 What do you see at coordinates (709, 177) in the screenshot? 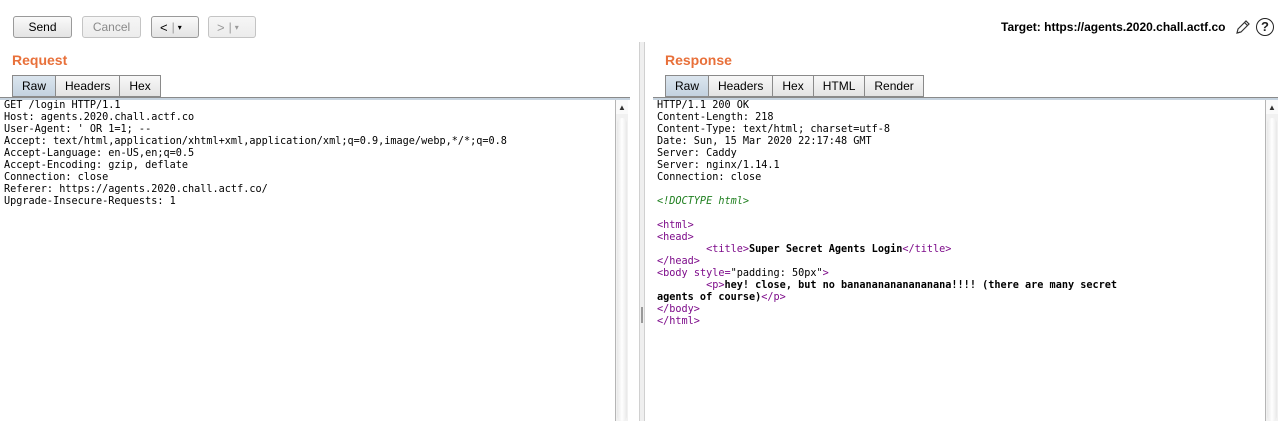
I see `response-header-line: Connection: close` at bounding box center [709, 177].